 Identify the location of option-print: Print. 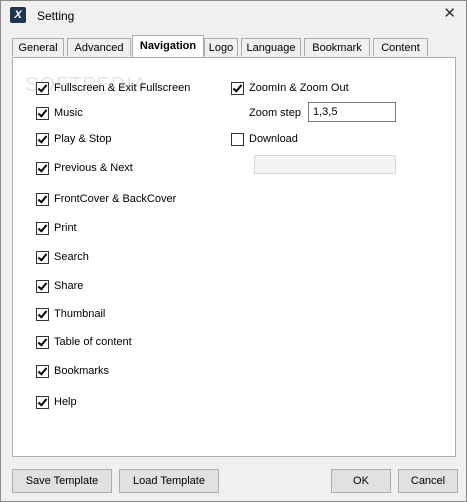
(56, 228).